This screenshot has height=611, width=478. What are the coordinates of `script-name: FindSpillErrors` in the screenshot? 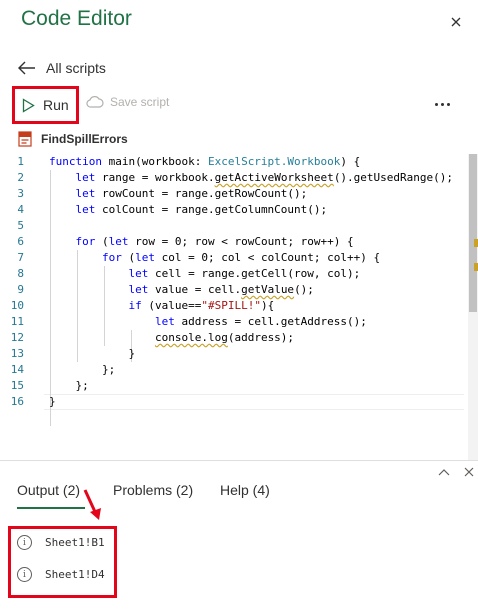 It's located at (84, 139).